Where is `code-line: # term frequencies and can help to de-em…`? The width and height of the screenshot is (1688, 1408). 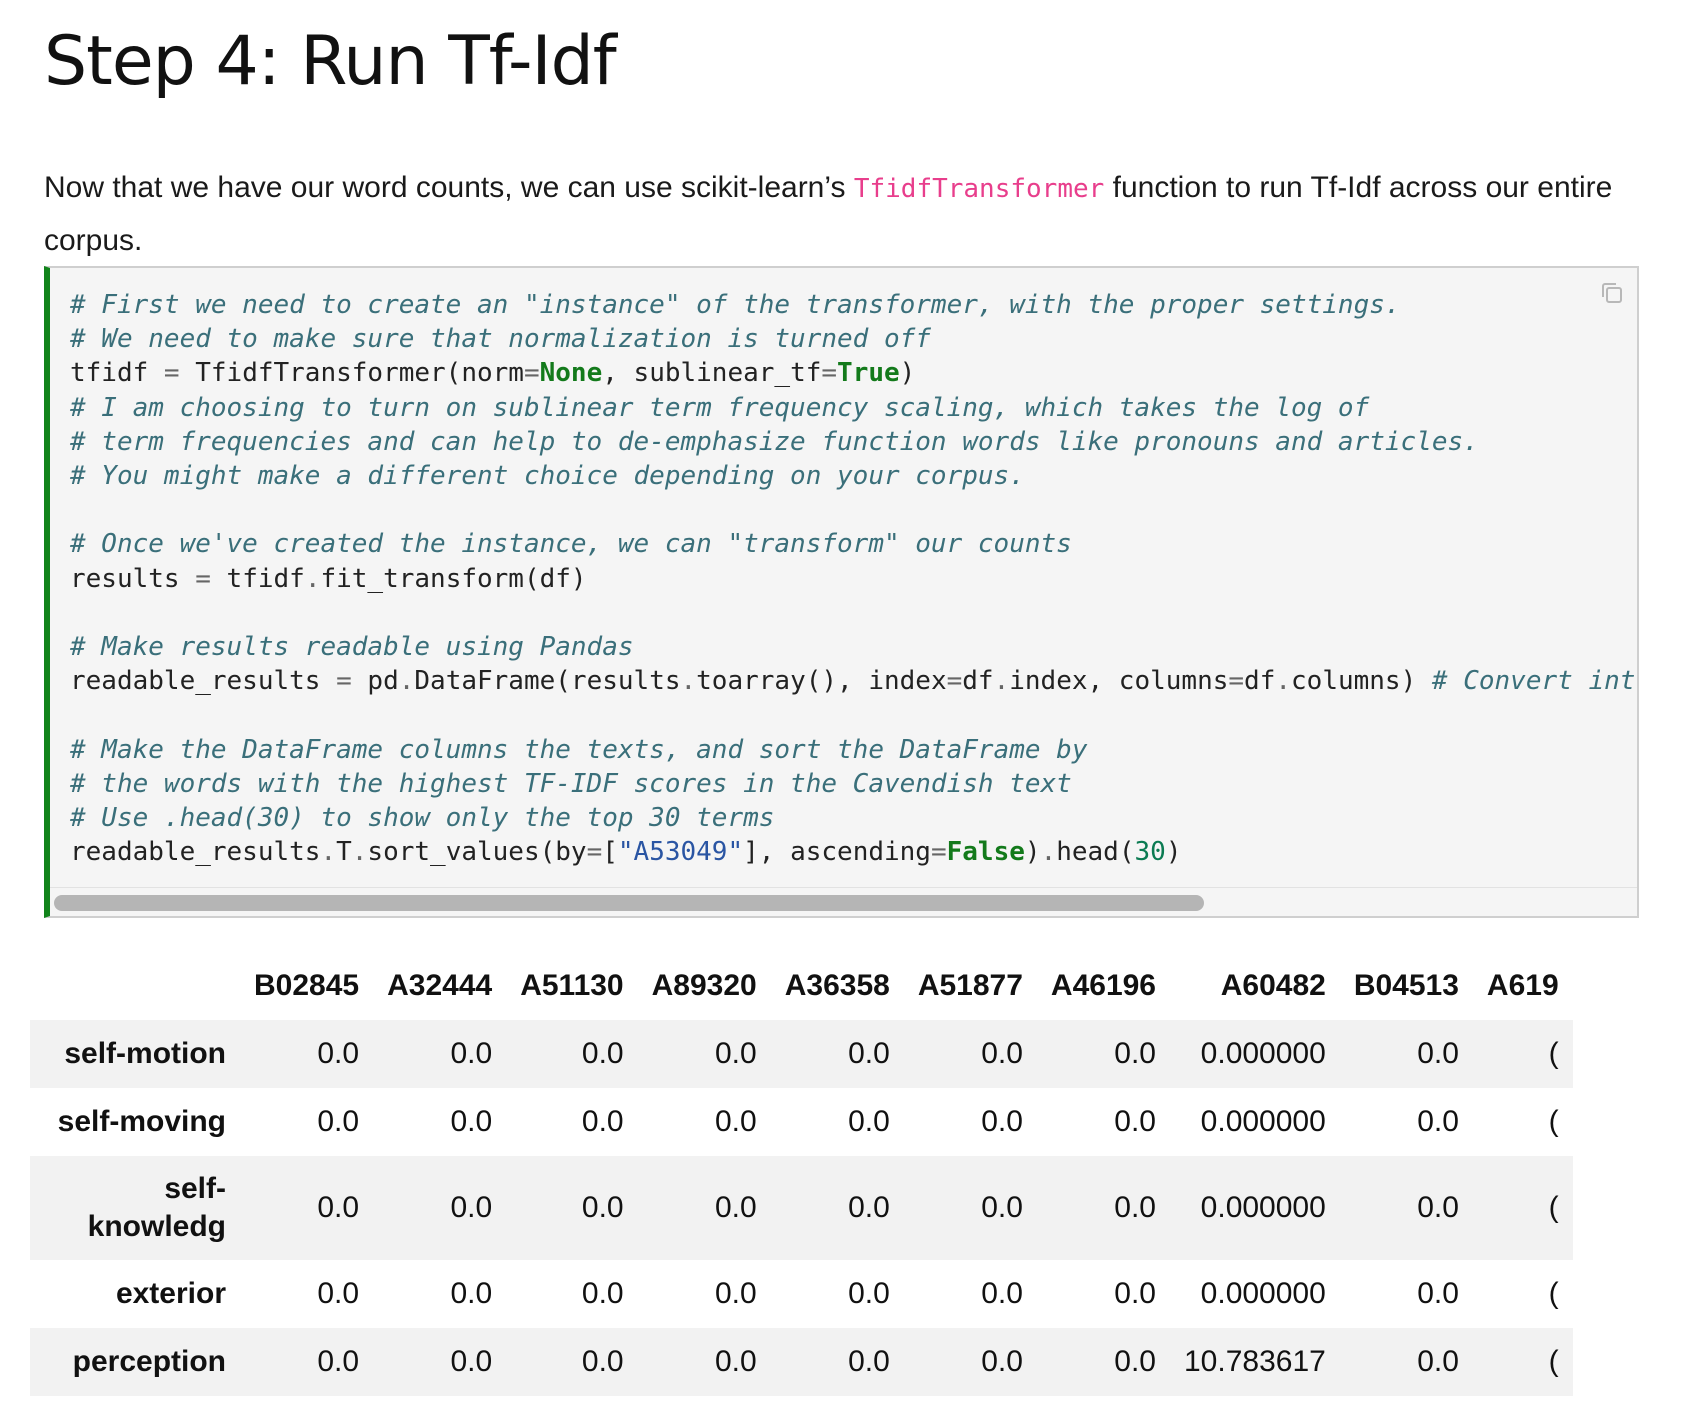
code-line: # term frequencies and can help to de-em… is located at coordinates (774, 442).